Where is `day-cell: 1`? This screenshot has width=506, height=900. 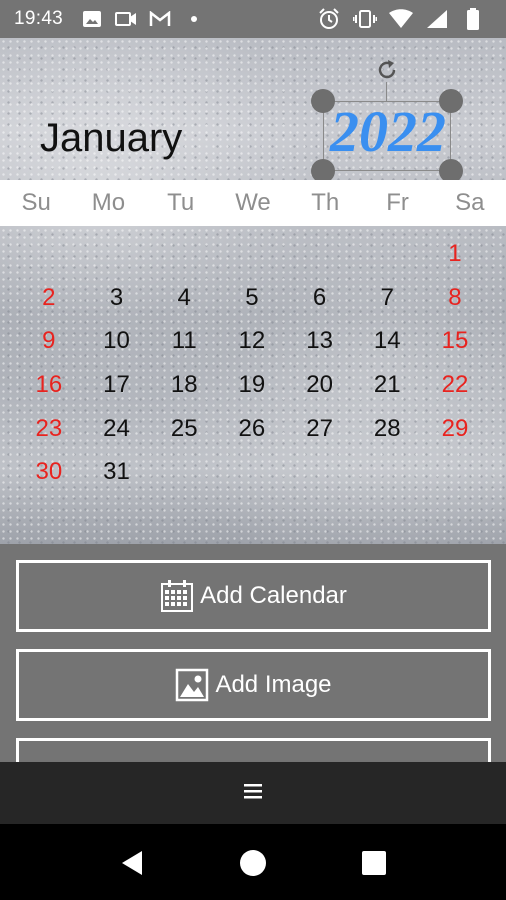
day-cell: 1 is located at coordinates (455, 253).